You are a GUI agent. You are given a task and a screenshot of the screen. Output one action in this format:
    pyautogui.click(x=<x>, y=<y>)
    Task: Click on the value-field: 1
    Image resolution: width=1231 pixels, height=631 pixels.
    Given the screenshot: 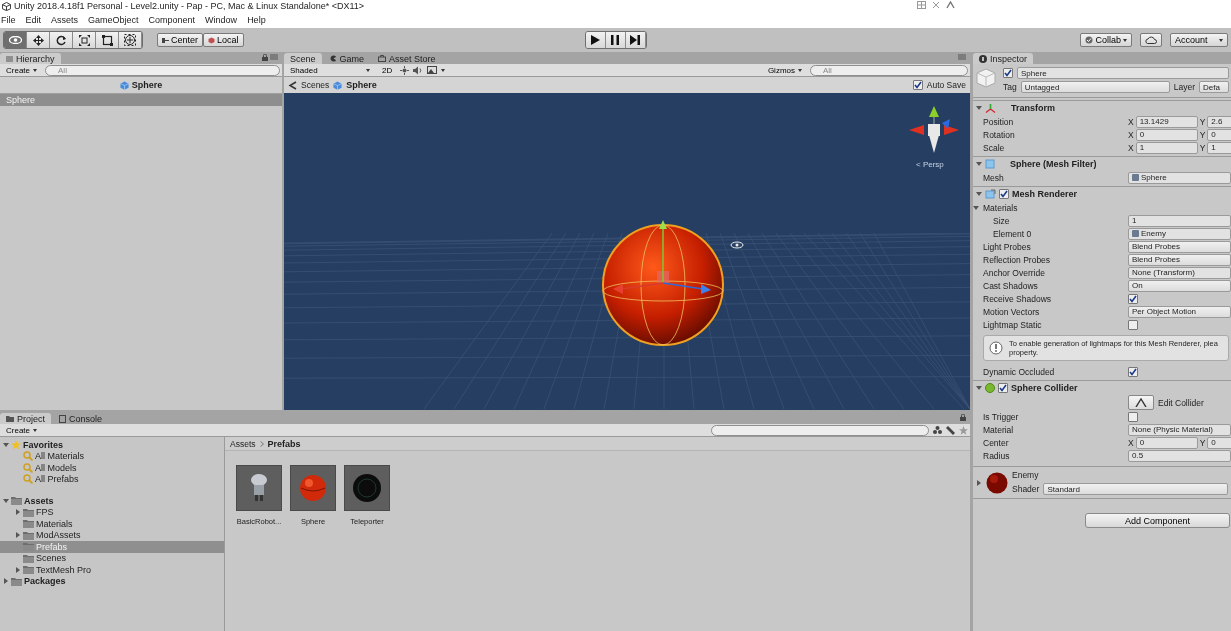 What is the action you would take?
    pyautogui.click(x=1179, y=220)
    